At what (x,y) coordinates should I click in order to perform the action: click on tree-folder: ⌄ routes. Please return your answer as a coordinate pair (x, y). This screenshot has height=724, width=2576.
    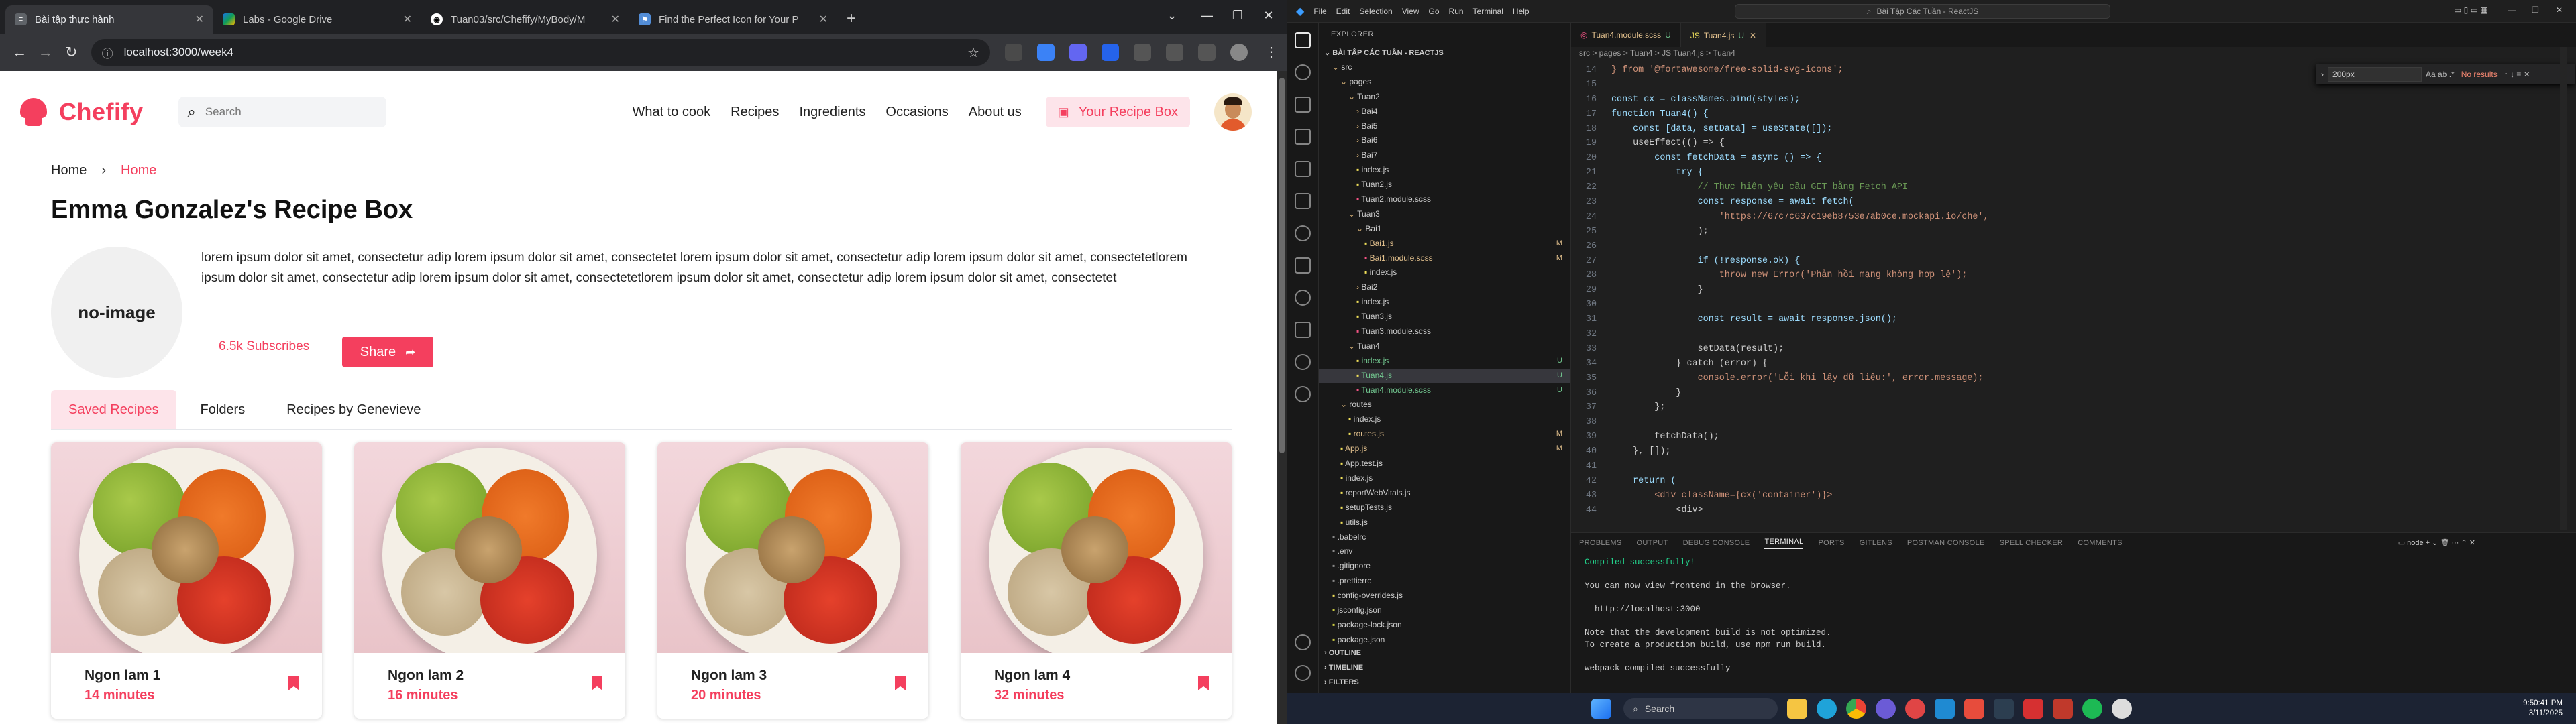
    Looking at the image, I should click on (1444, 405).